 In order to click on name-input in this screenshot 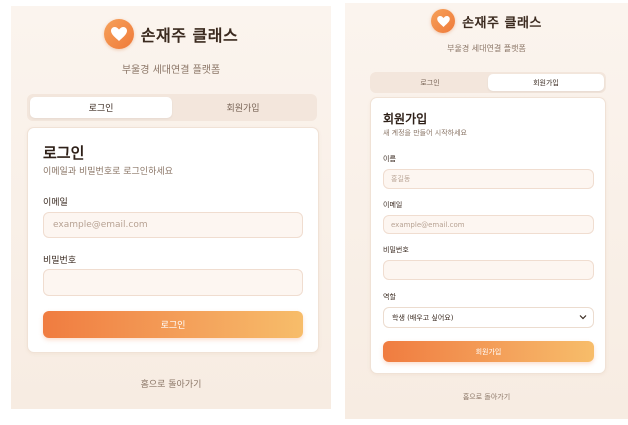, I will do `click(488, 179)`.